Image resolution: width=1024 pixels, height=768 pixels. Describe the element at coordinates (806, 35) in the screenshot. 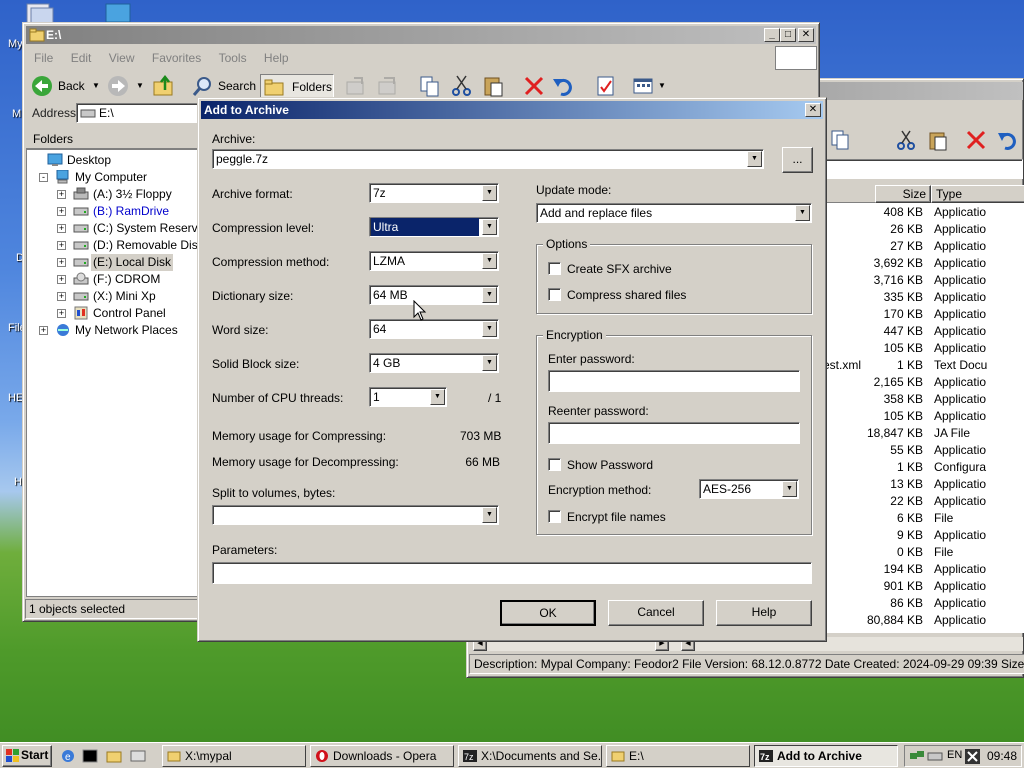

I see `close-button: ✕` at that location.